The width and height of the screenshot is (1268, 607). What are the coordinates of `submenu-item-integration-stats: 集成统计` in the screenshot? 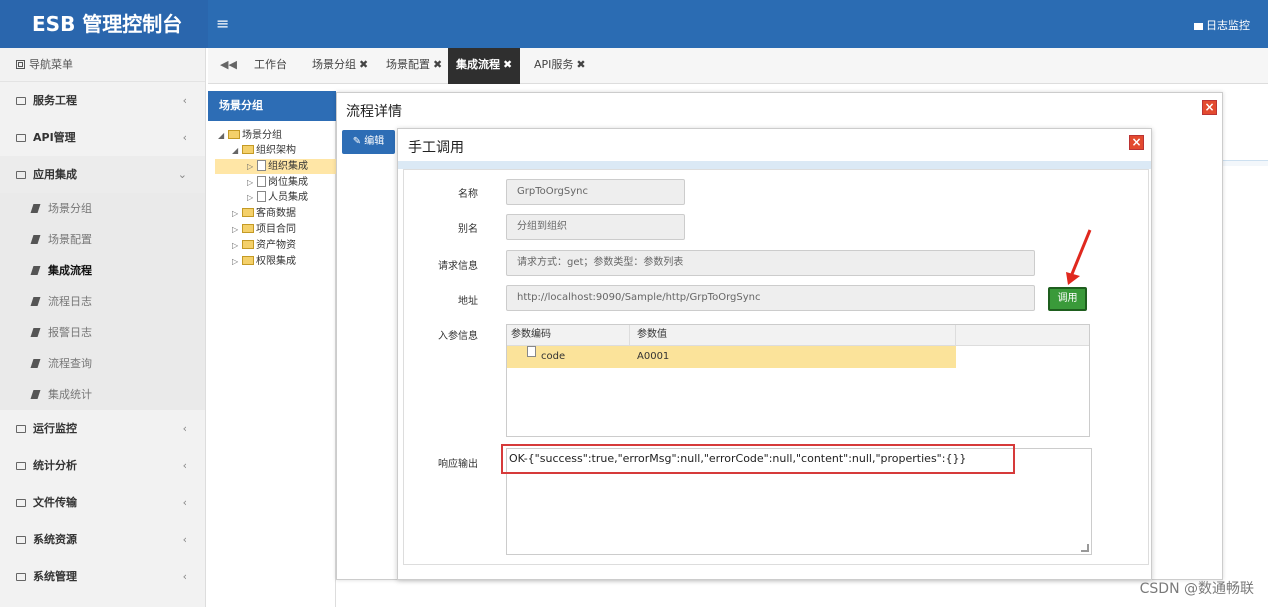 It's located at (102, 394).